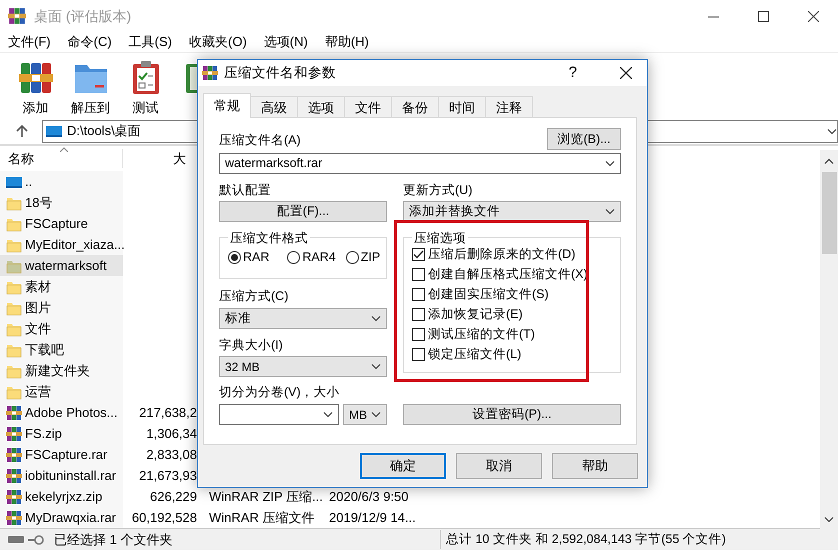  I want to click on file-name: kekelyrjxz.zip, so click(63, 497).